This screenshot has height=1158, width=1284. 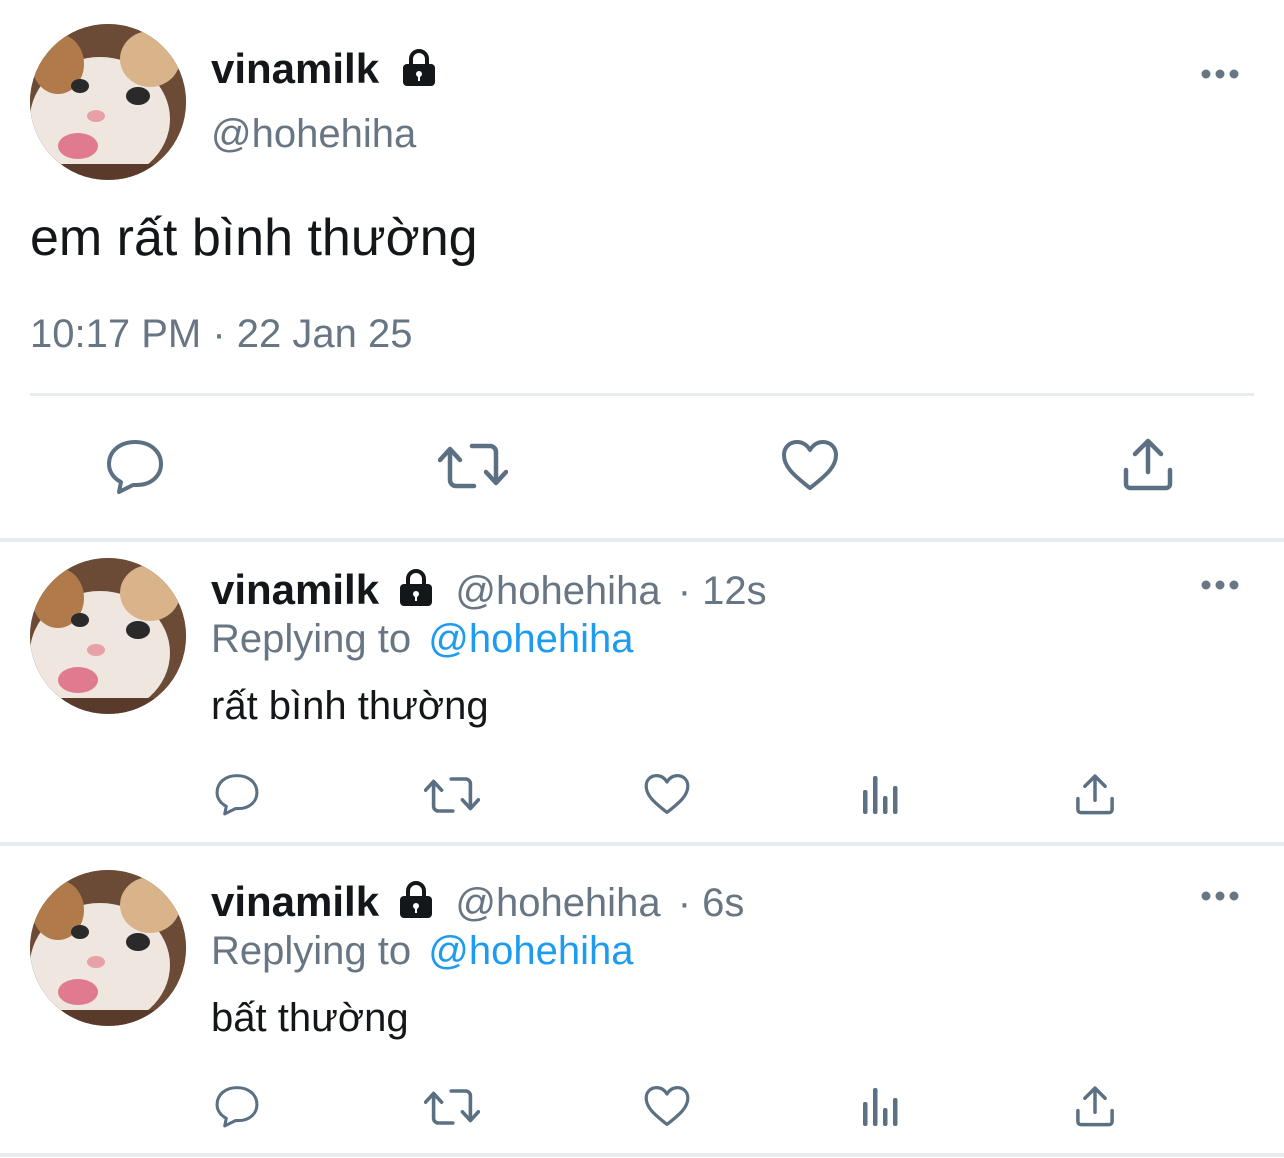 I want to click on reply-age: · 12s, so click(x=722, y=591).